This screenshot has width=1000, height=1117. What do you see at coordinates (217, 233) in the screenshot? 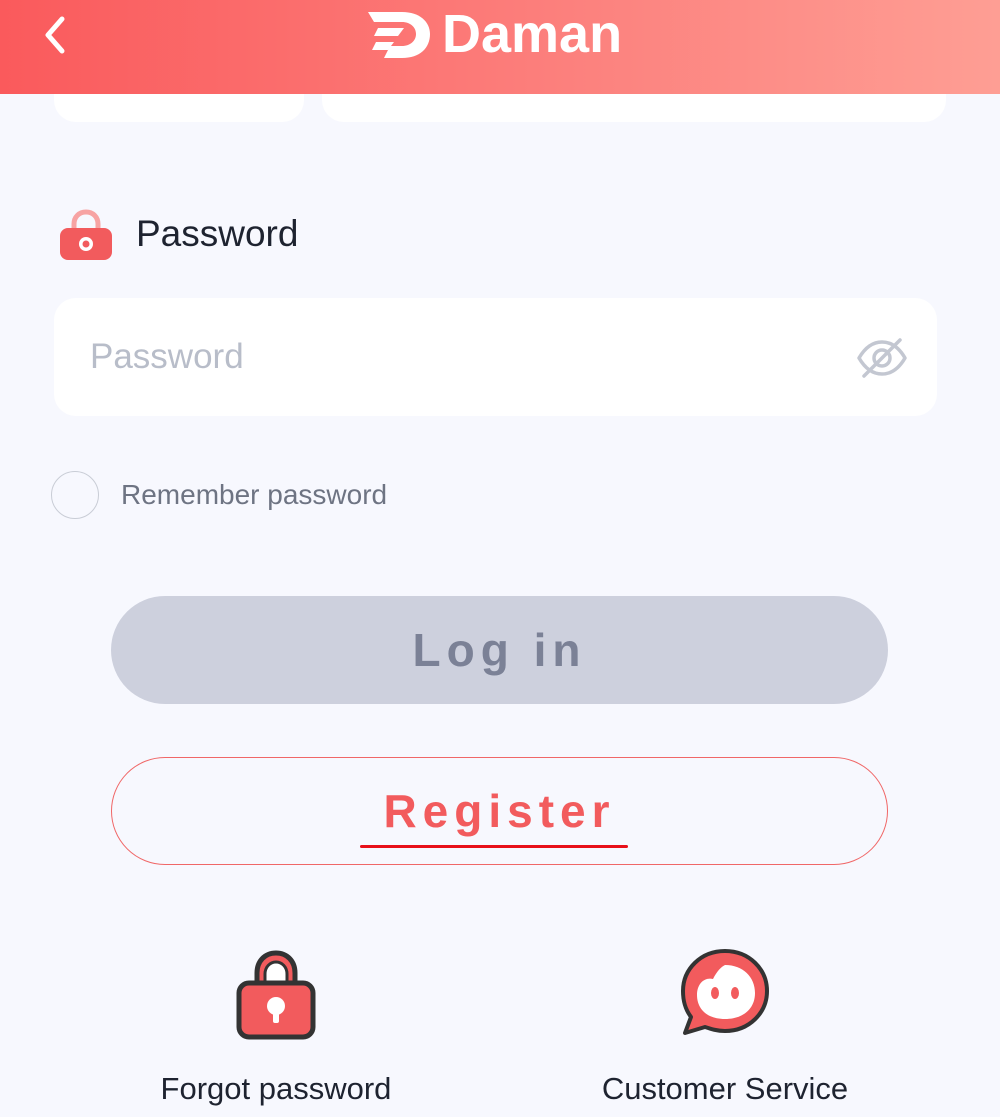
I see `password-label: Password` at bounding box center [217, 233].